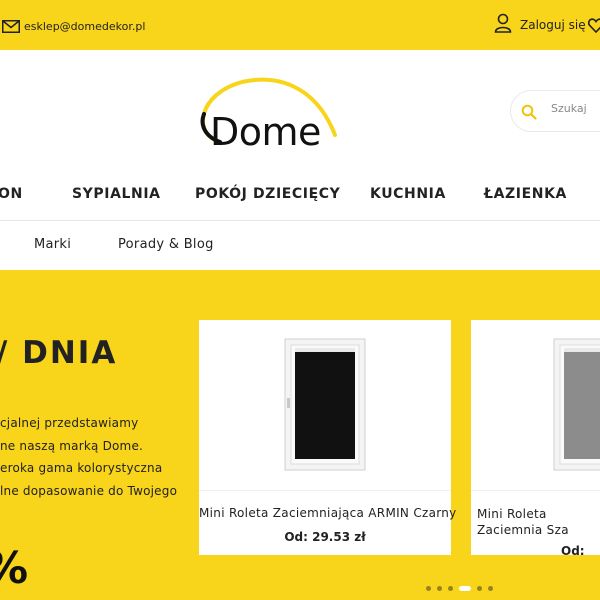 Image resolution: width=600 pixels, height=600 pixels. I want to click on product-card: Mini Roleta Zaciemnia Sza Od:, so click(535, 439).